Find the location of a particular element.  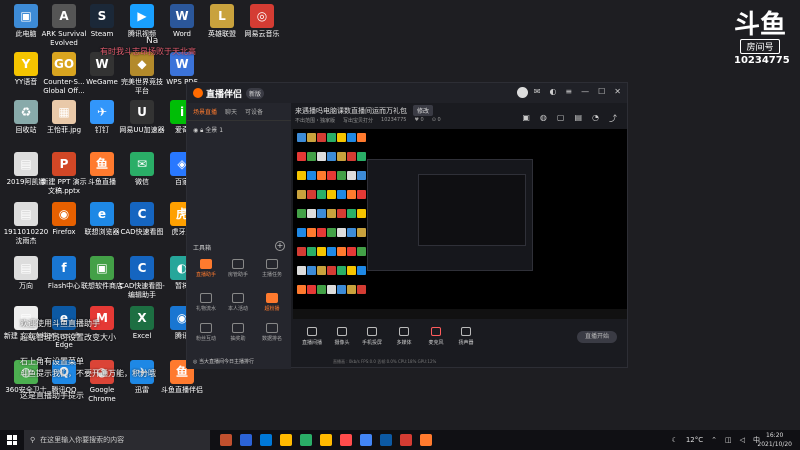

lock-preview-icon: ▢ is located at coordinates (561, 118).